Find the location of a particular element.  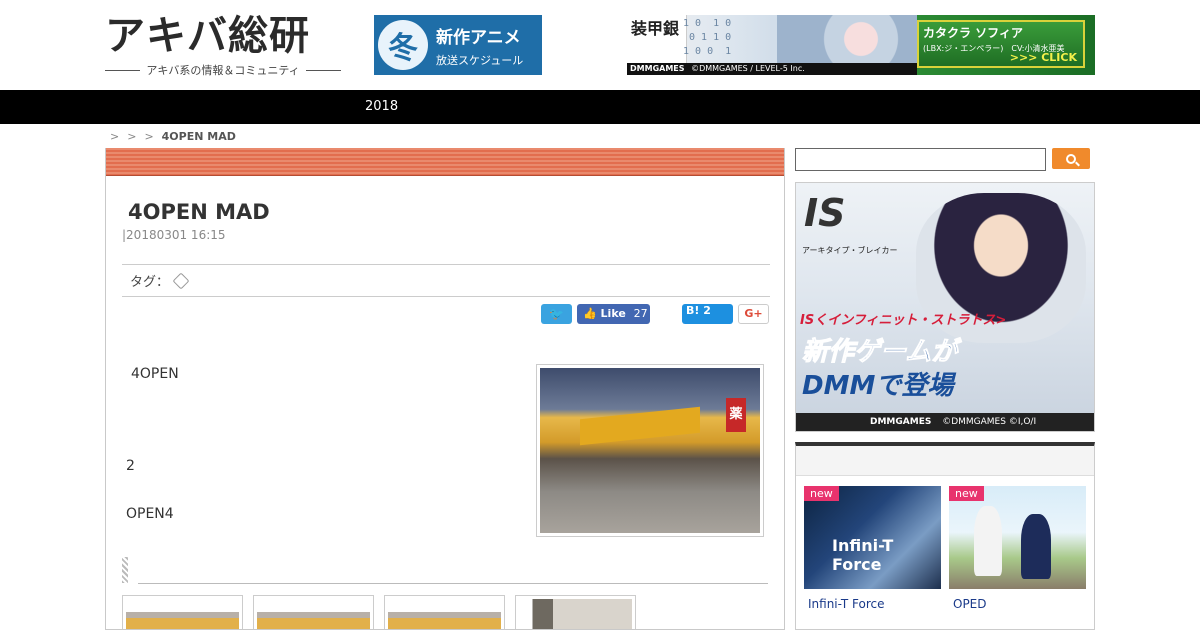

banner-text: 新作アニメ 放送スケジュール is located at coordinates (479, 45).